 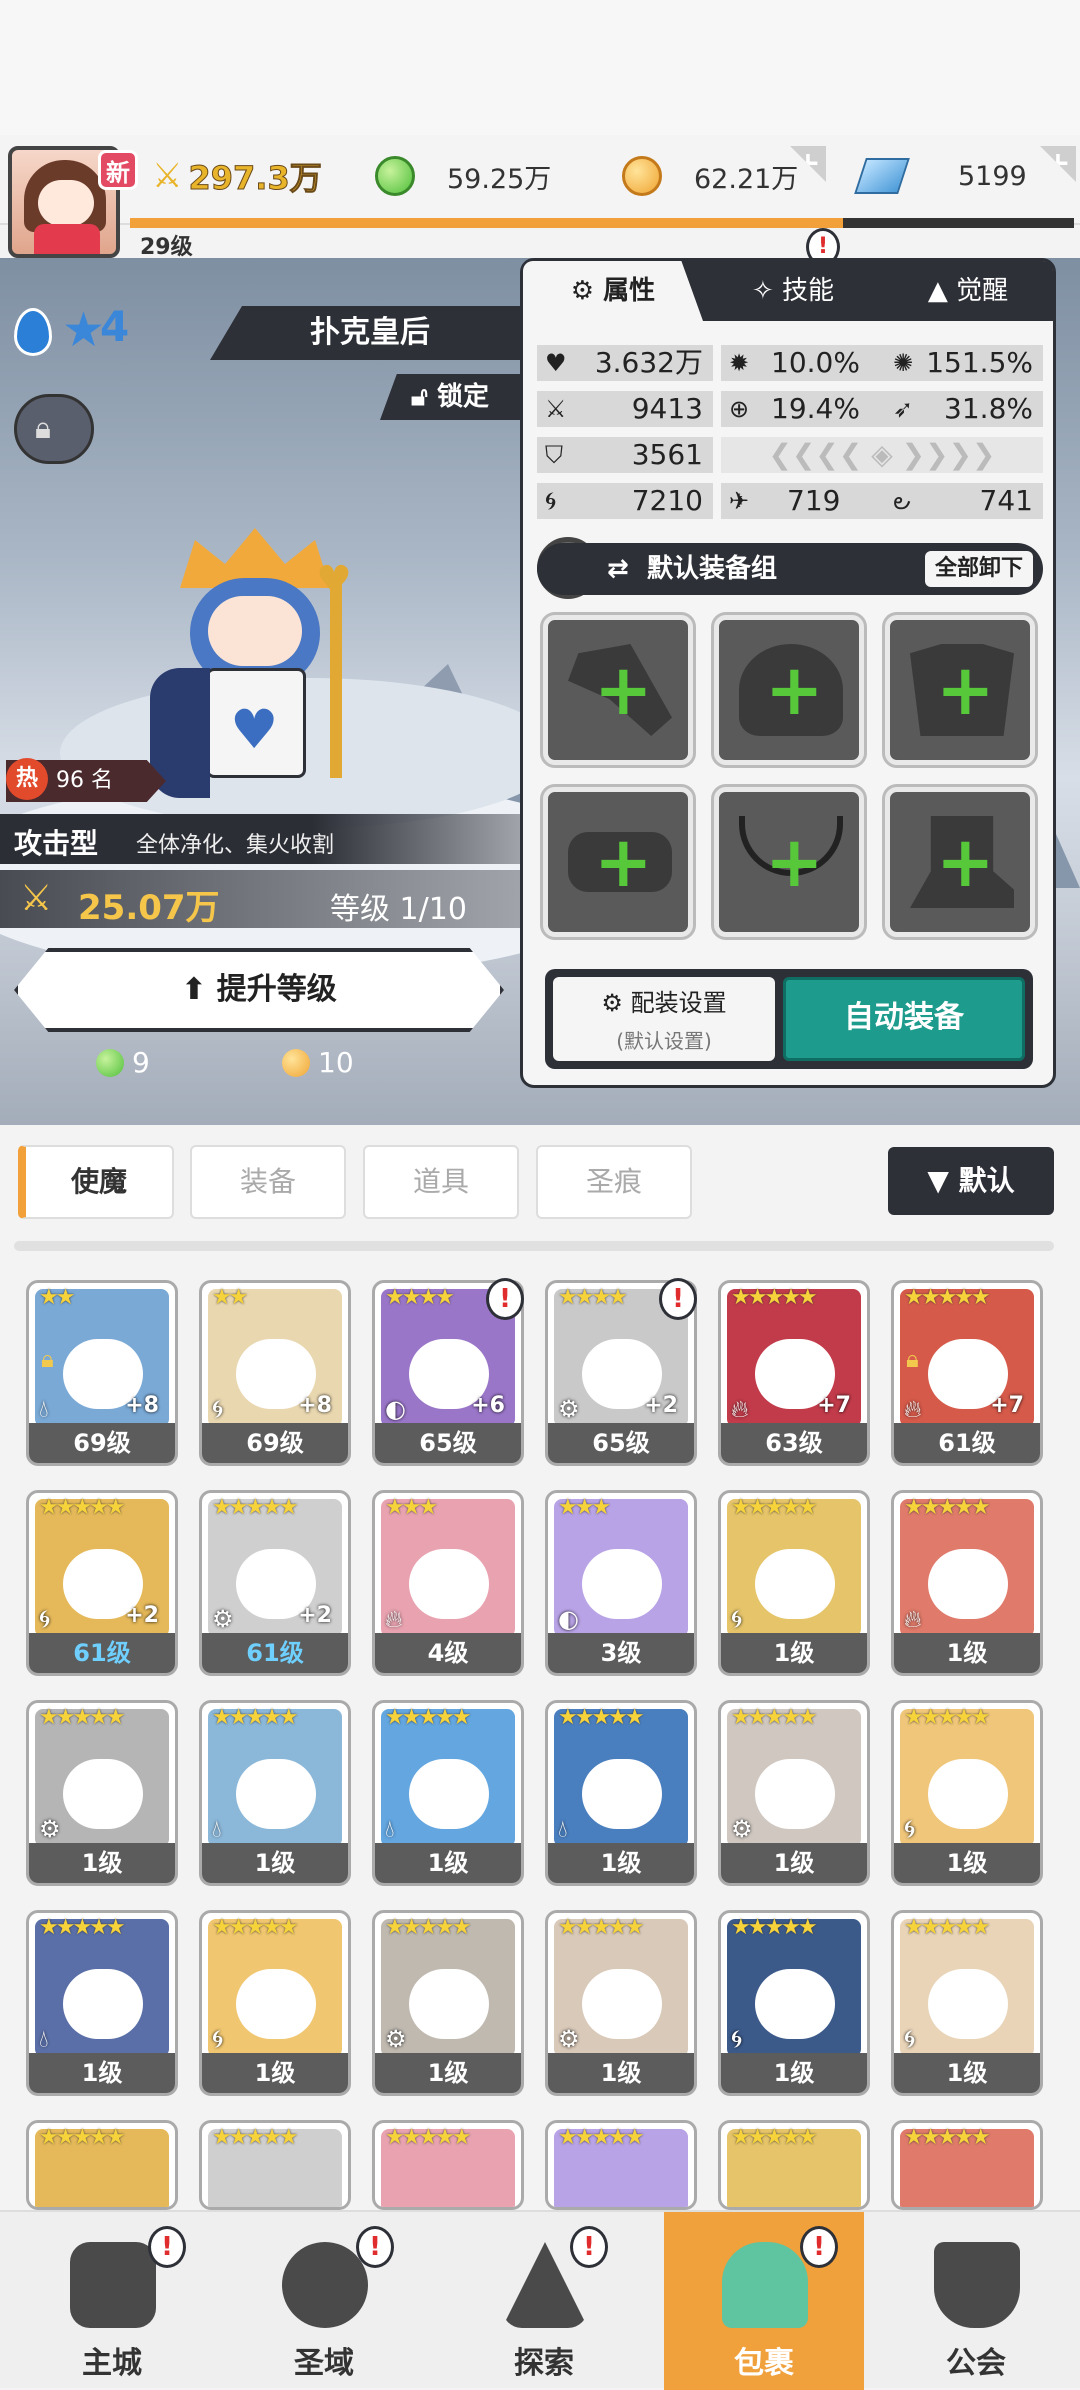 I want to click on unequip-all-button: 全部卸下, so click(x=978, y=569).